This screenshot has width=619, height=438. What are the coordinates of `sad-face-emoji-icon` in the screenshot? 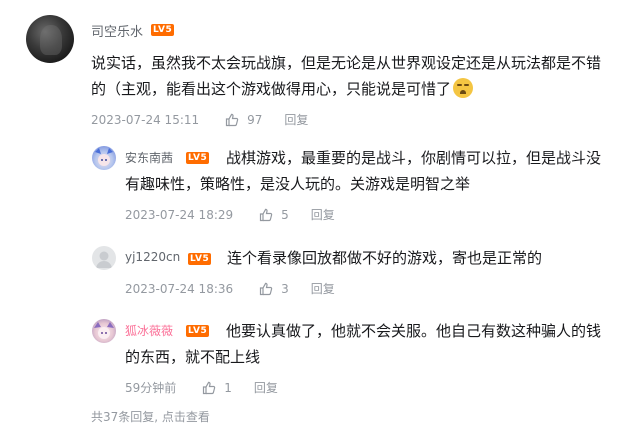 It's located at (463, 88).